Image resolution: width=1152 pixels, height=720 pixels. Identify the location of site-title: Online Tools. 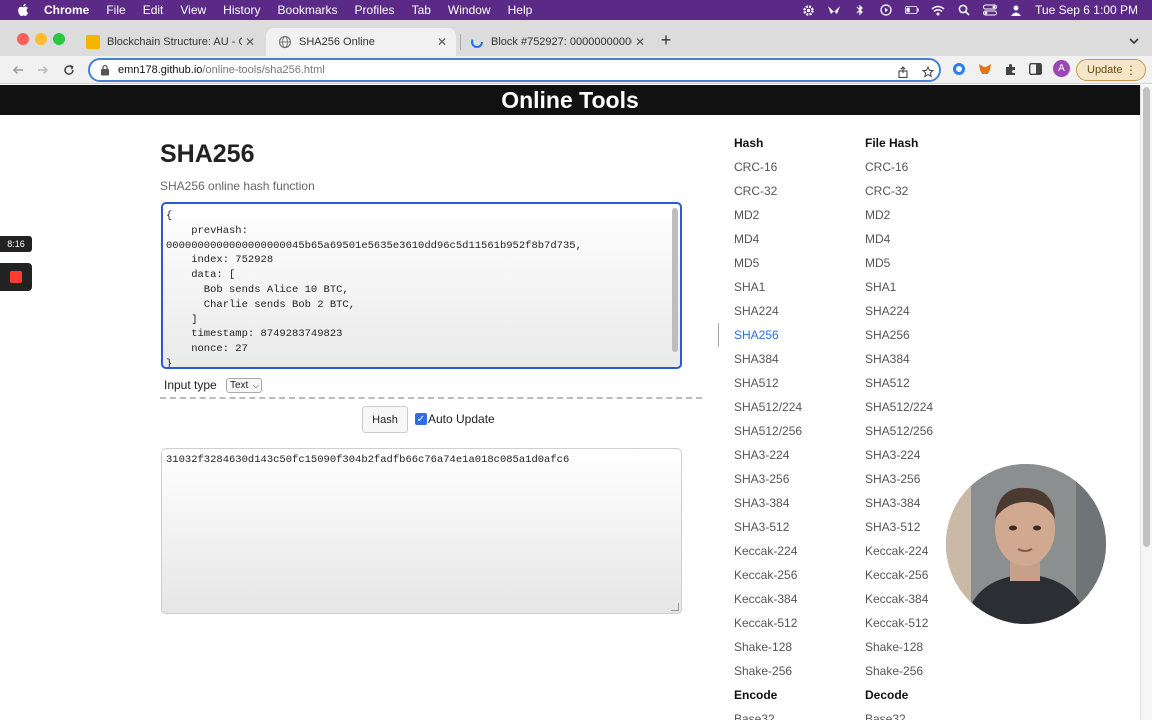
(570, 100).